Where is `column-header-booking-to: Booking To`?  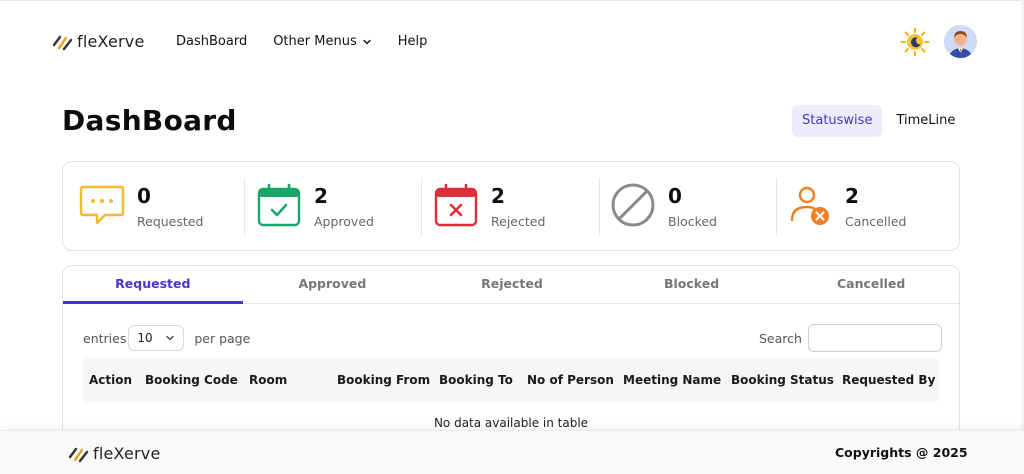
column-header-booking-to: Booking To is located at coordinates (476, 380).